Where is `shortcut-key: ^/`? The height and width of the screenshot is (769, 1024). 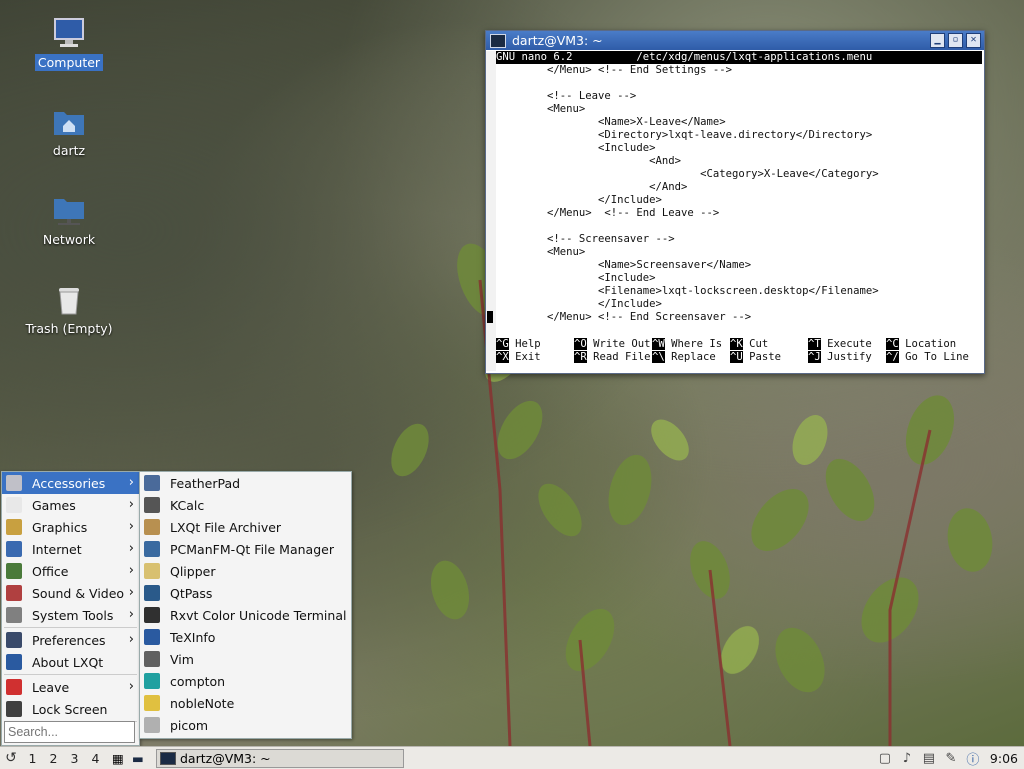
shortcut-key: ^/ is located at coordinates (892, 357).